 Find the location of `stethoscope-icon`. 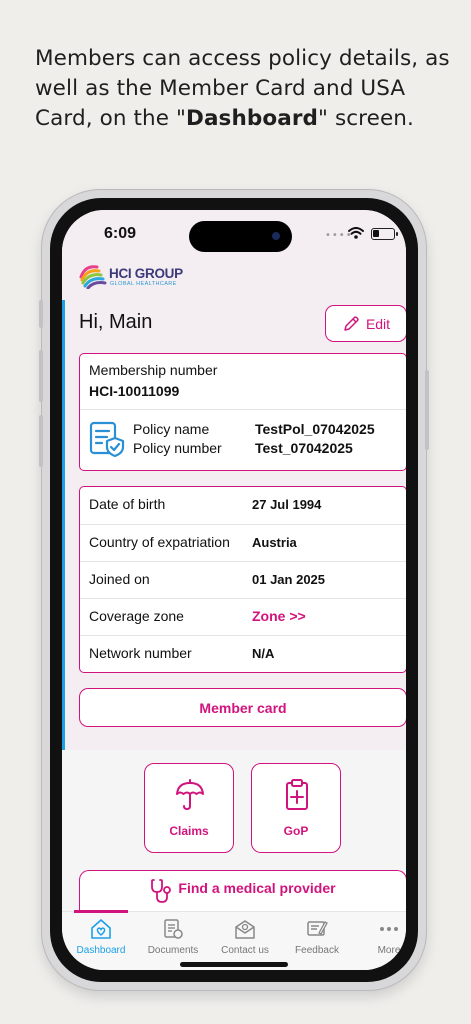

stethoscope-icon is located at coordinates (161, 891).